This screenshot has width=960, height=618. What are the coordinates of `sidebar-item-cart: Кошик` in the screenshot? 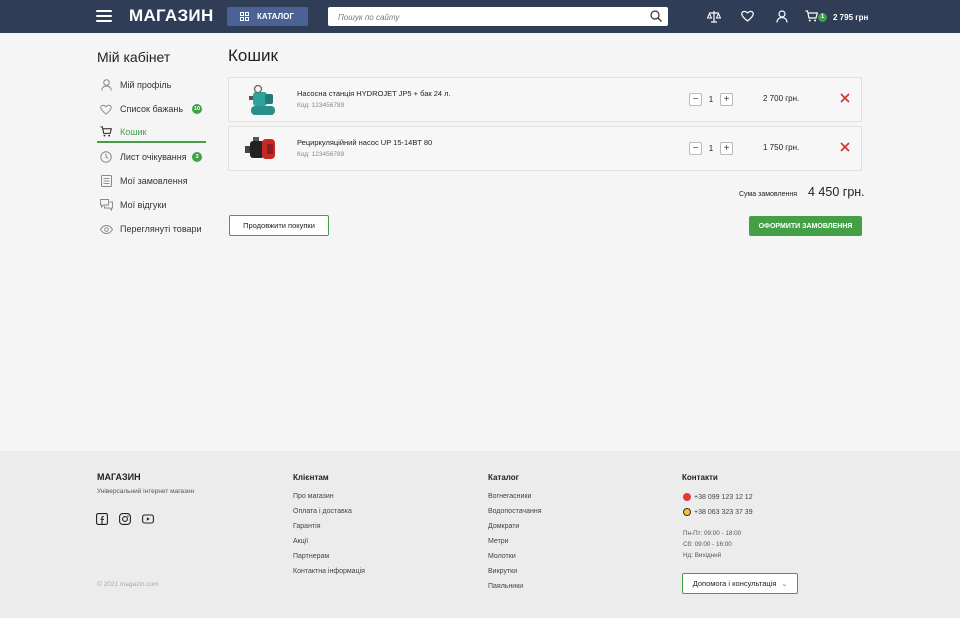 It's located at (151, 132).